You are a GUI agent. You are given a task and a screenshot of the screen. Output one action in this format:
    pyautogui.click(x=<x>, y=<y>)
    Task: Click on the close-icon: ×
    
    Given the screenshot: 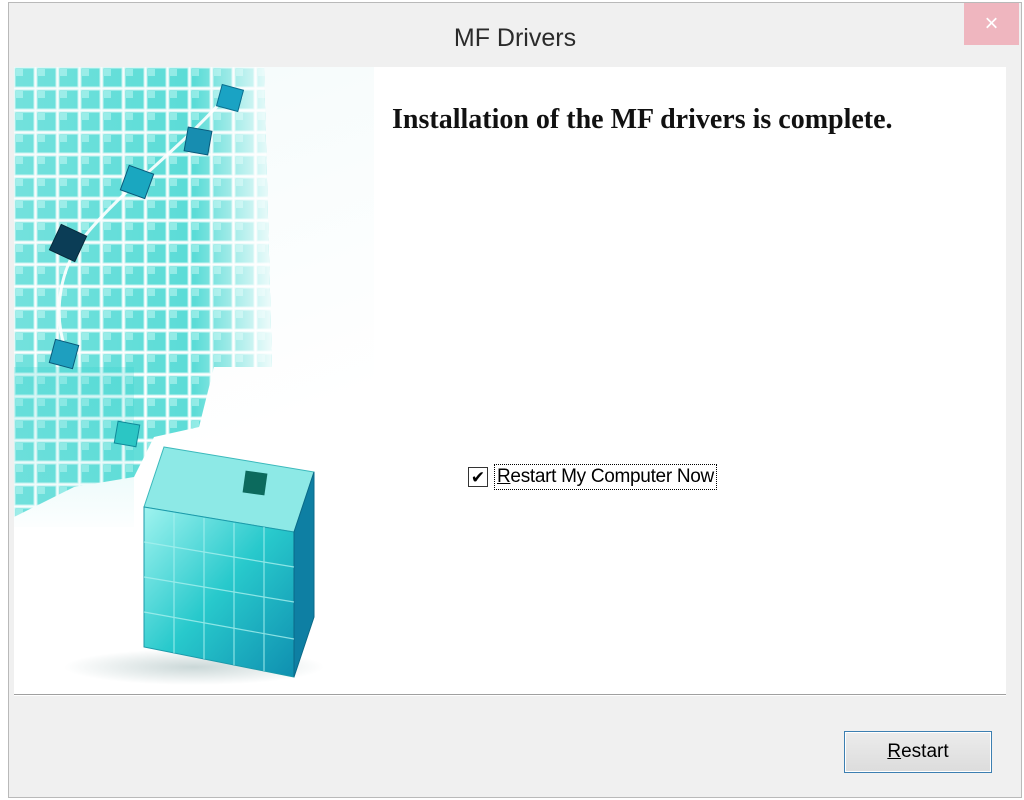 What is the action you would take?
    pyautogui.click(x=991, y=23)
    